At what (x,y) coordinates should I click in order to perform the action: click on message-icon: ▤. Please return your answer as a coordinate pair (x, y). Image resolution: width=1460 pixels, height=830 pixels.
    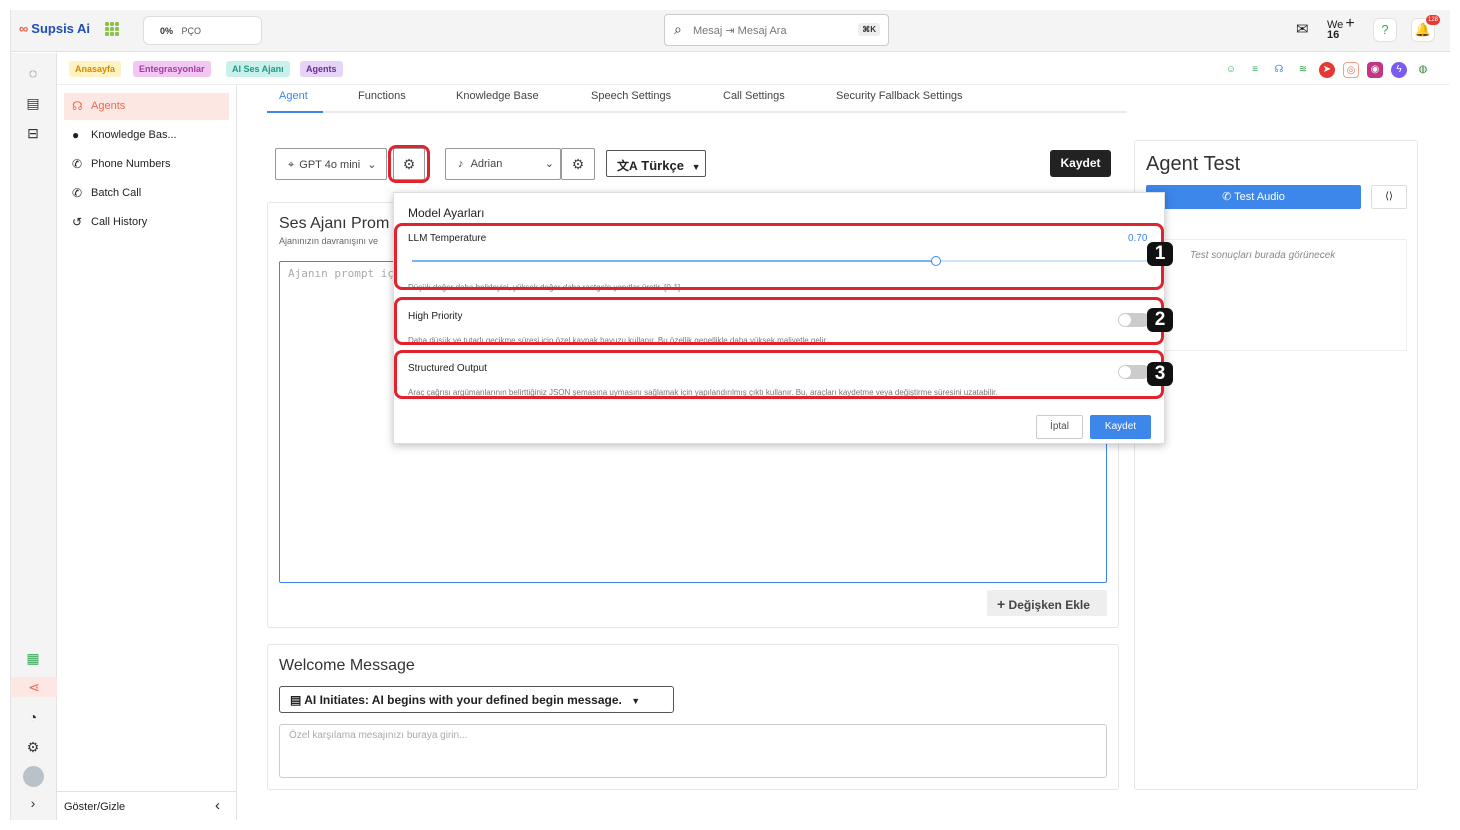
    Looking at the image, I should click on (296, 700).